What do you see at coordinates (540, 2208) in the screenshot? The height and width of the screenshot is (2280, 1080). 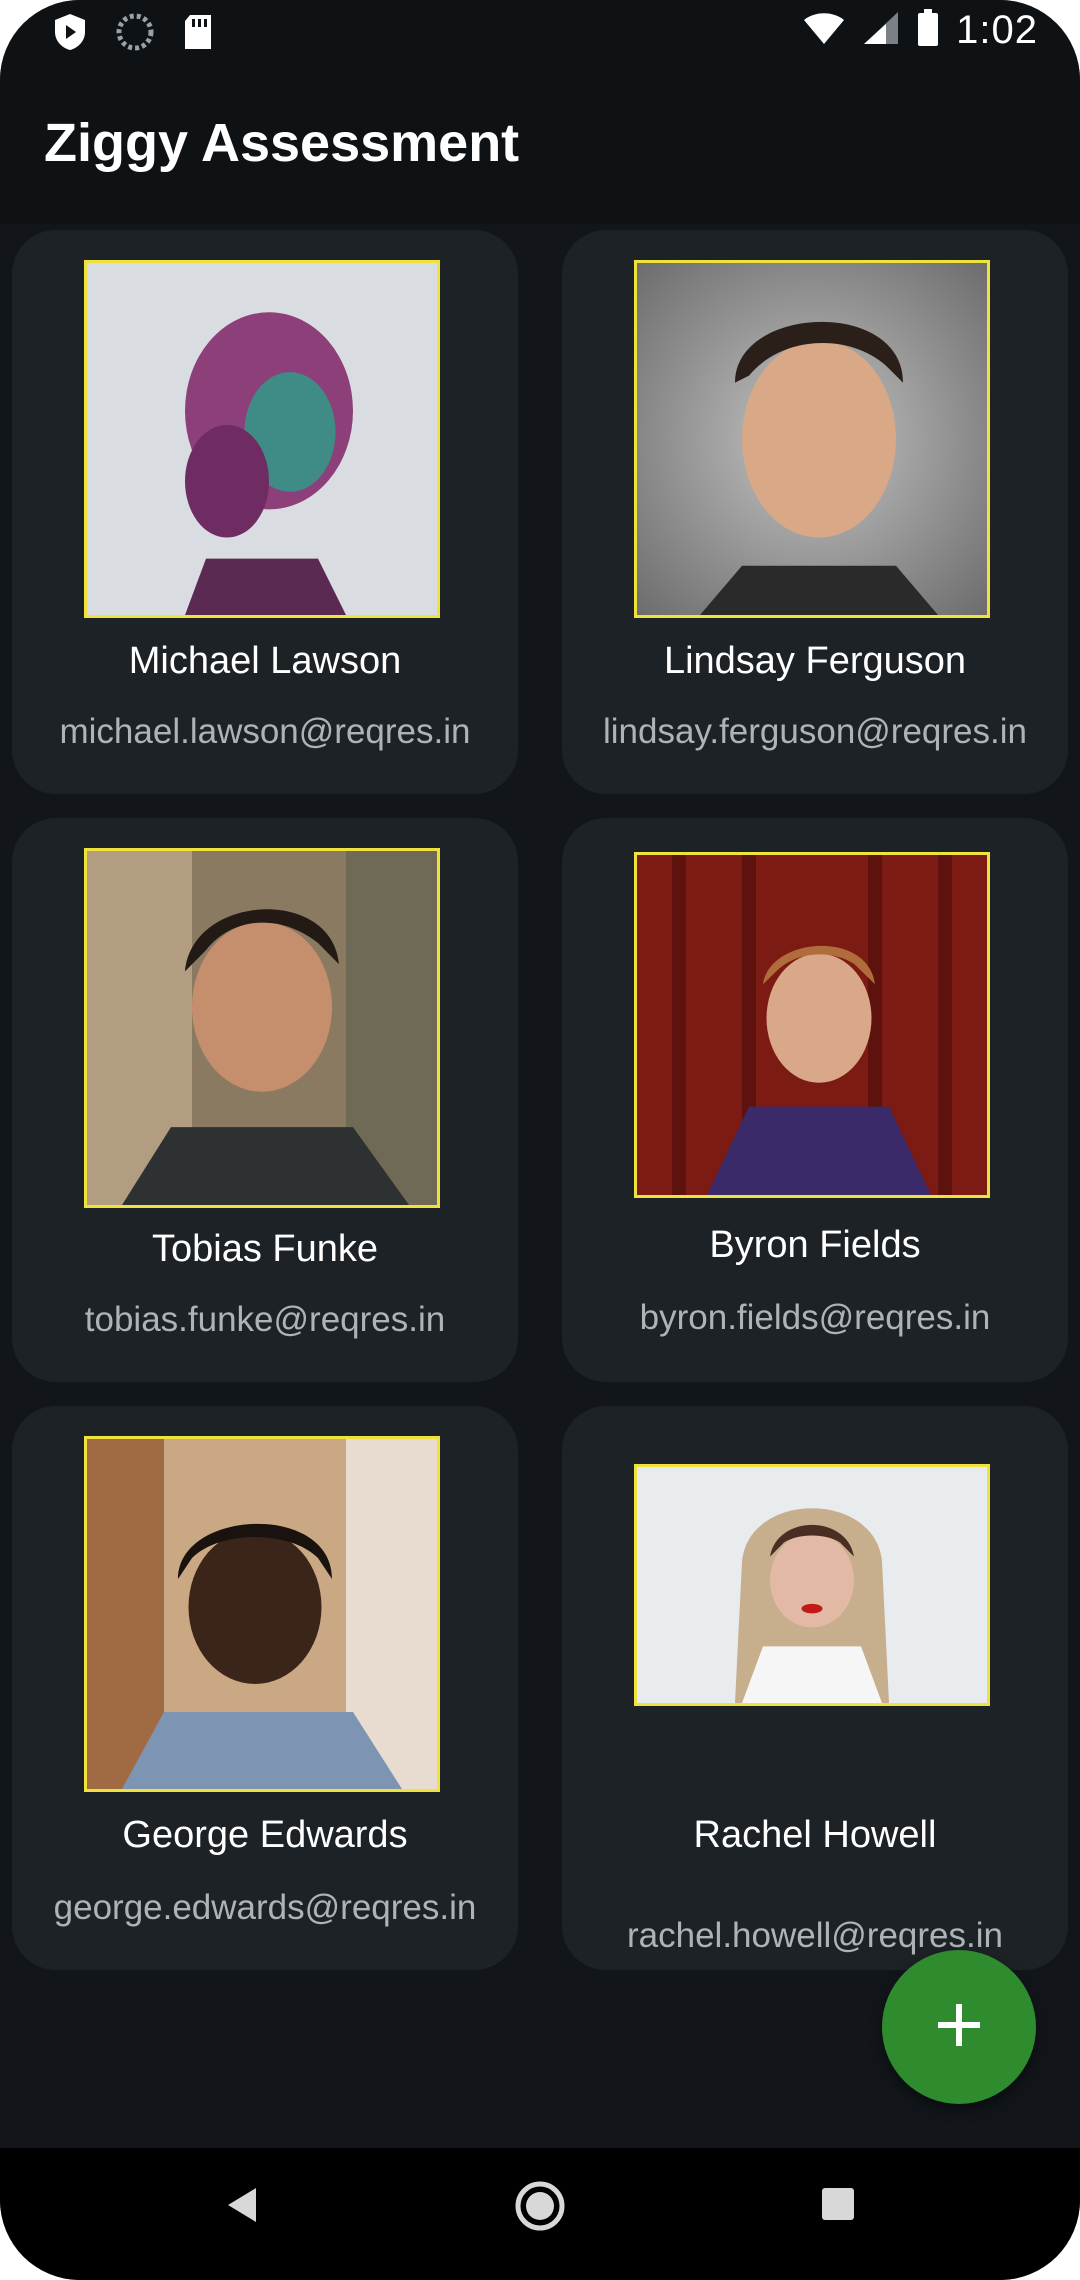 I see `home-icon` at bounding box center [540, 2208].